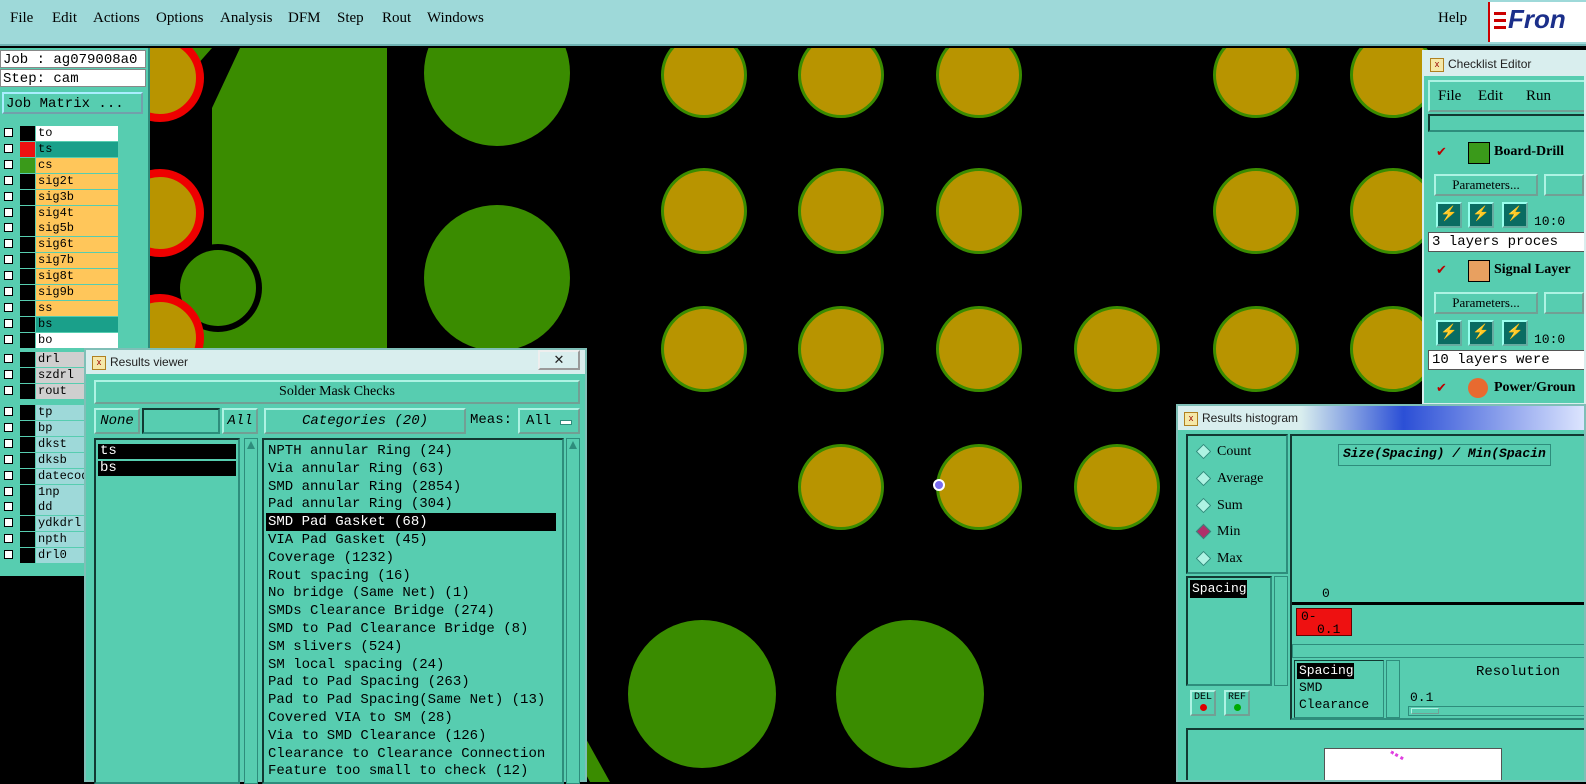 This screenshot has height=784, width=1586. Describe the element at coordinates (21, 18) in the screenshot. I see `menu-file: File` at that location.